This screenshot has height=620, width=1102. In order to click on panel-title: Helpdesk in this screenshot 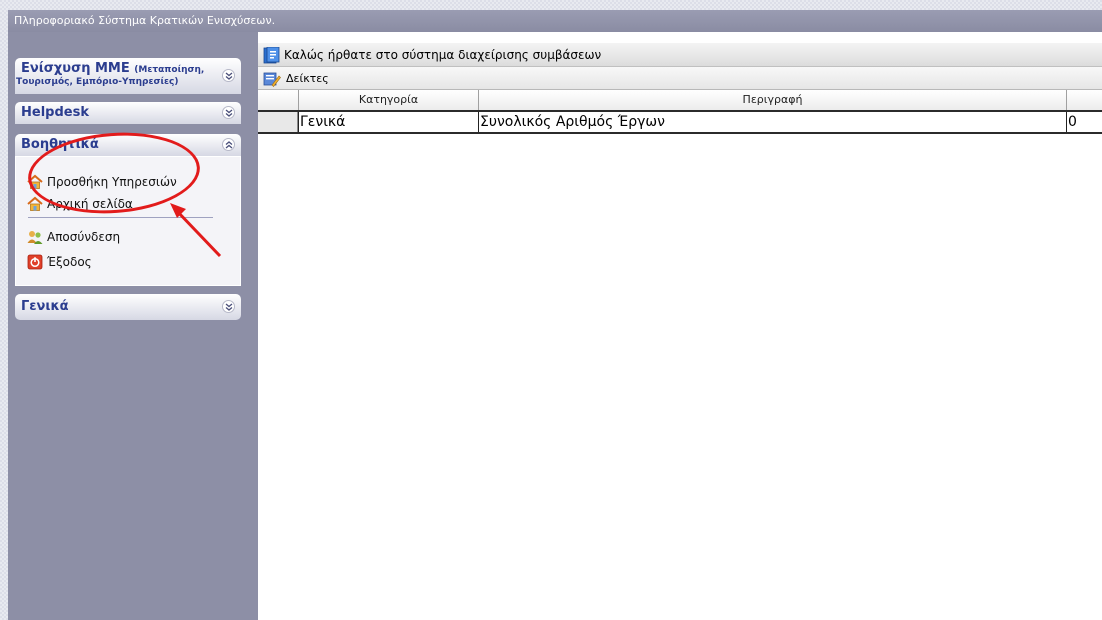, I will do `click(55, 112)`.